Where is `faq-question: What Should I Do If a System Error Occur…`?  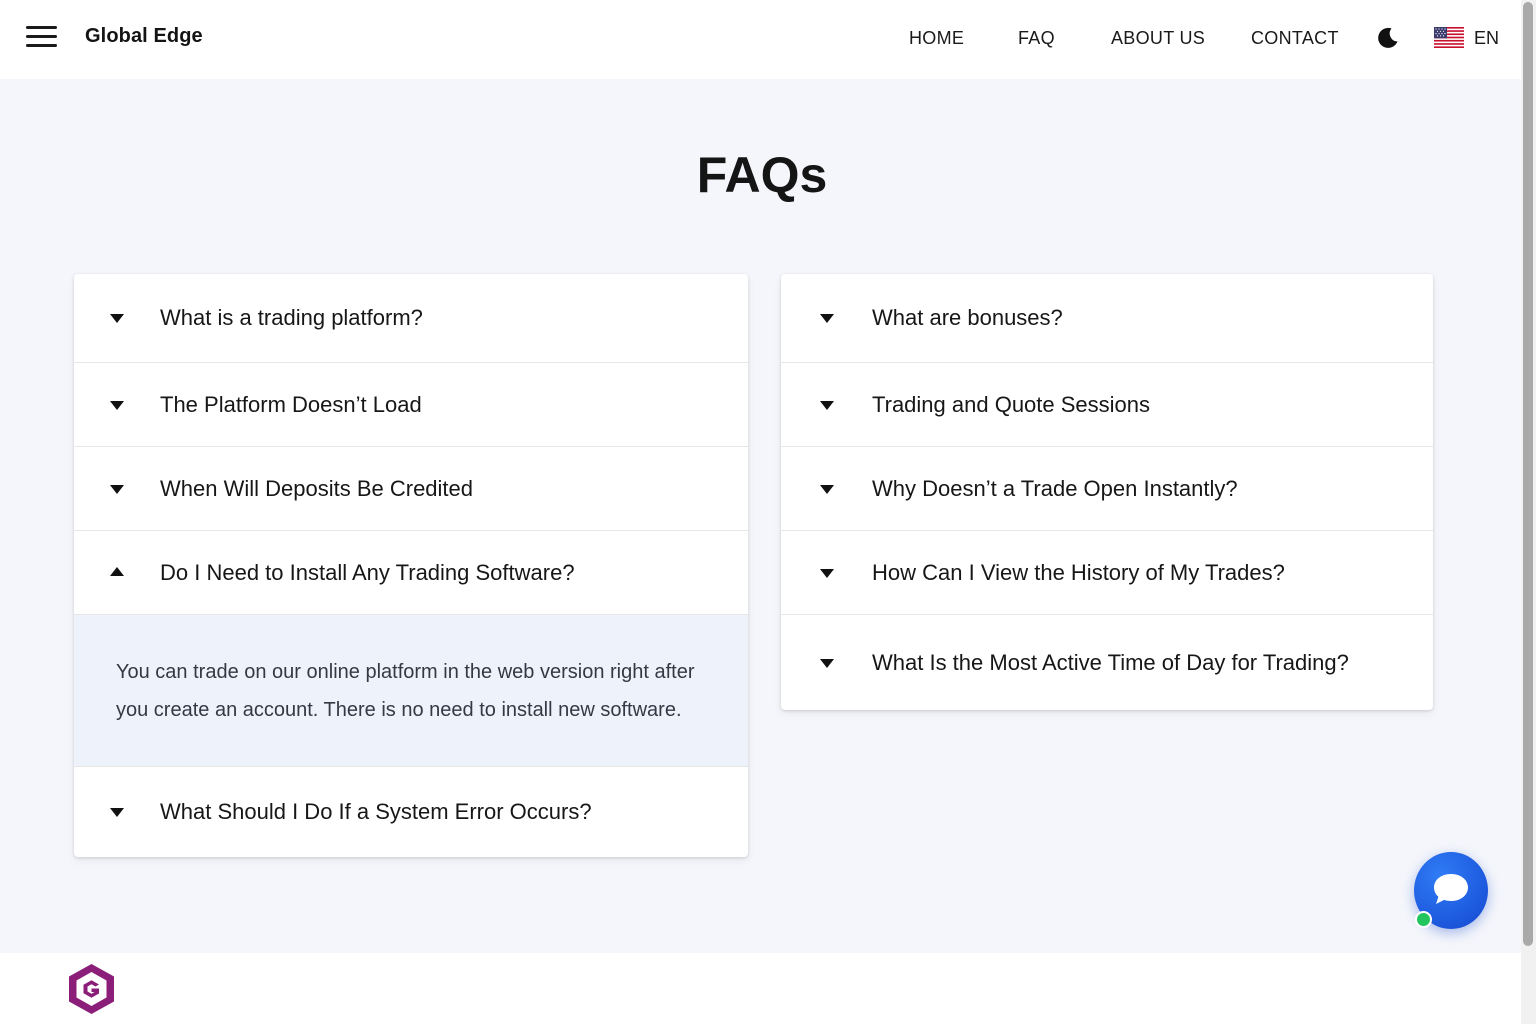
faq-question: What Should I Do If a System Error Occur… is located at coordinates (376, 811).